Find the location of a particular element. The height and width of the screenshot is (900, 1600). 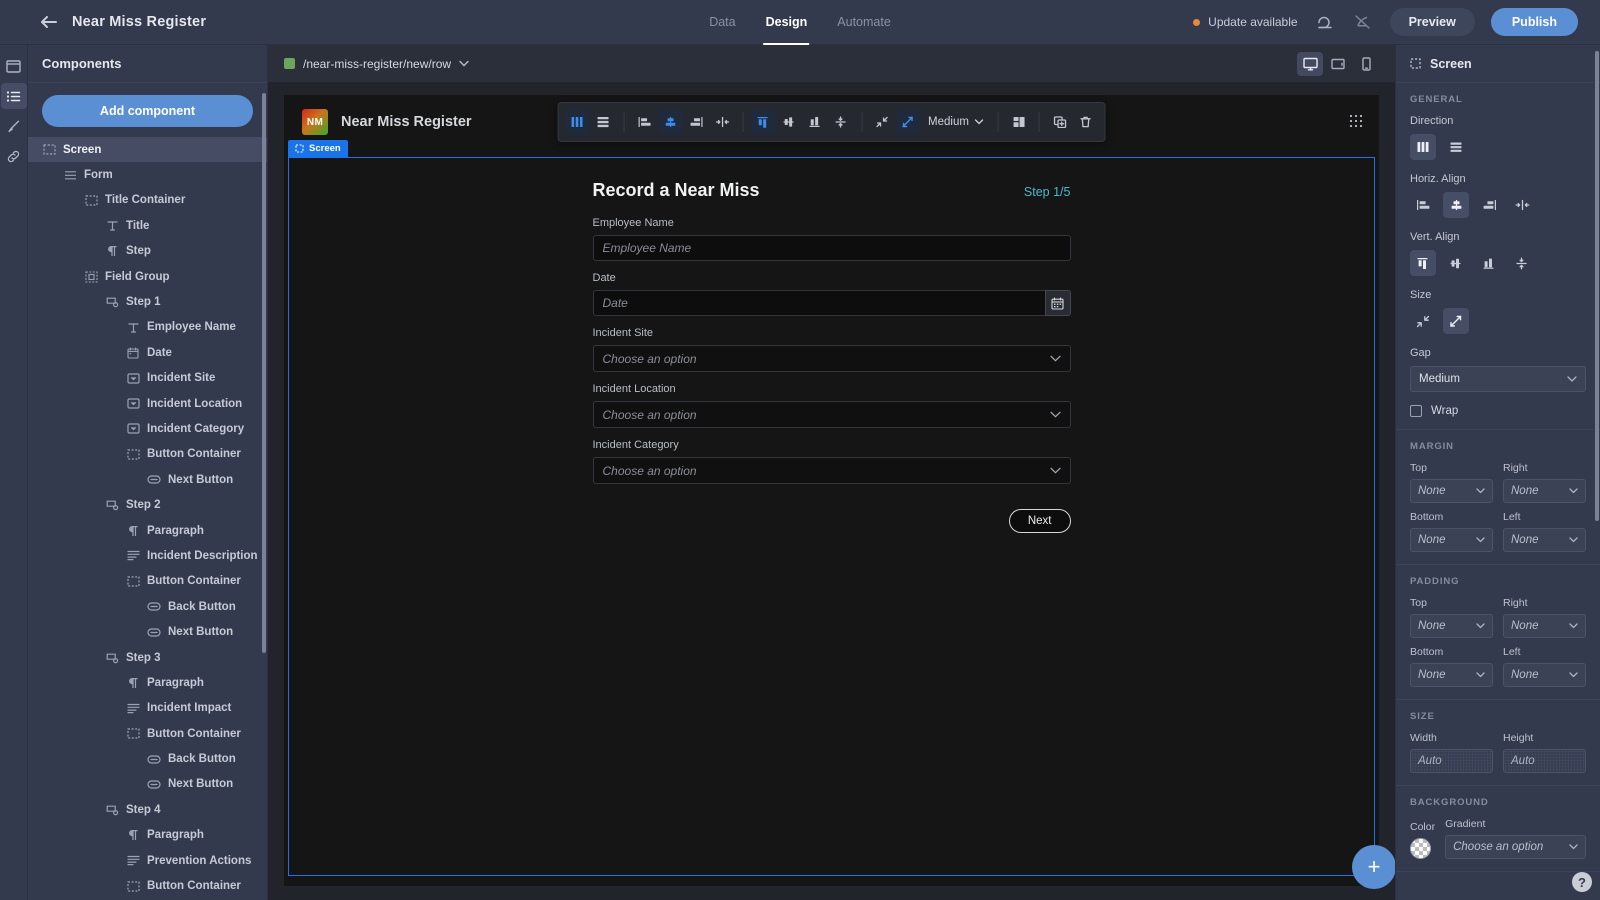

add-screen-fab: + is located at coordinates (1374, 867).